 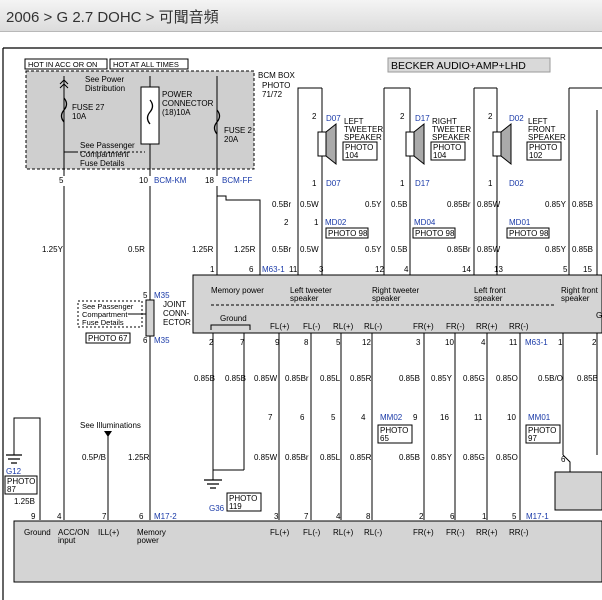 What do you see at coordinates (440, 155) in the screenshot?
I see `photo-number: 104` at bounding box center [440, 155].